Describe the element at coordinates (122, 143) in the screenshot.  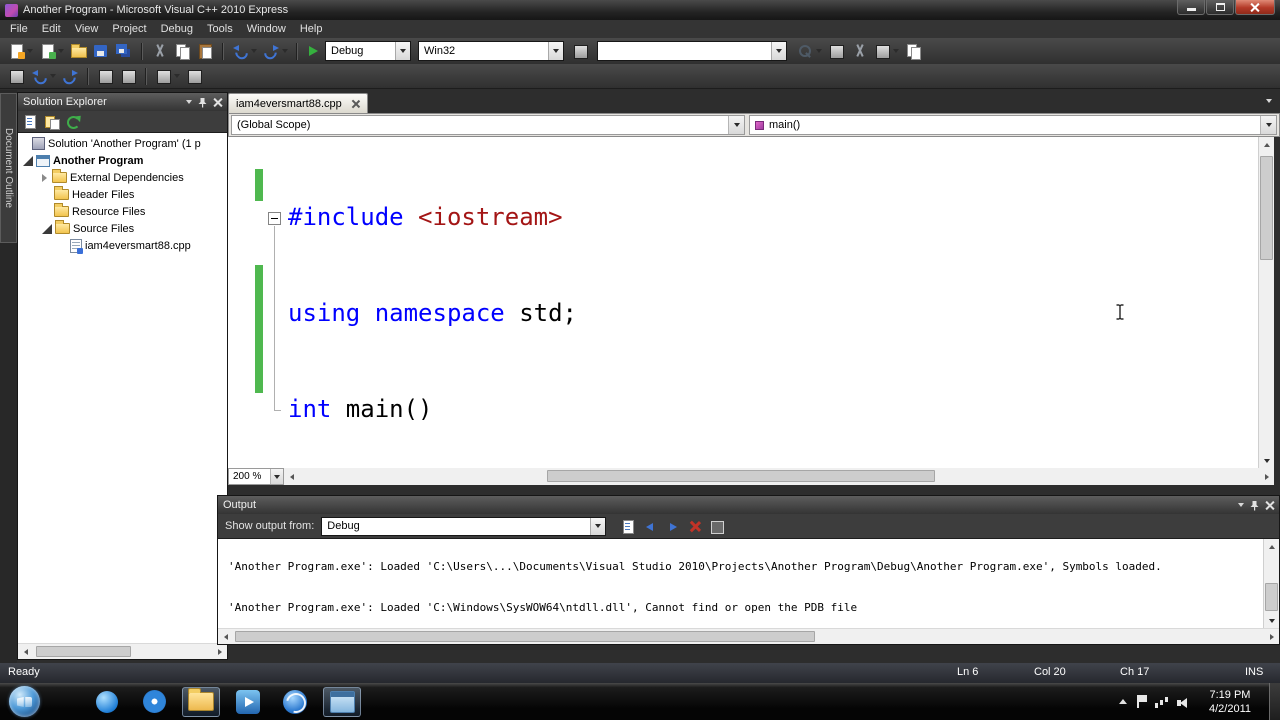
I see `tree-item-solution: Solution 'Another Program' (1 p` at that location.